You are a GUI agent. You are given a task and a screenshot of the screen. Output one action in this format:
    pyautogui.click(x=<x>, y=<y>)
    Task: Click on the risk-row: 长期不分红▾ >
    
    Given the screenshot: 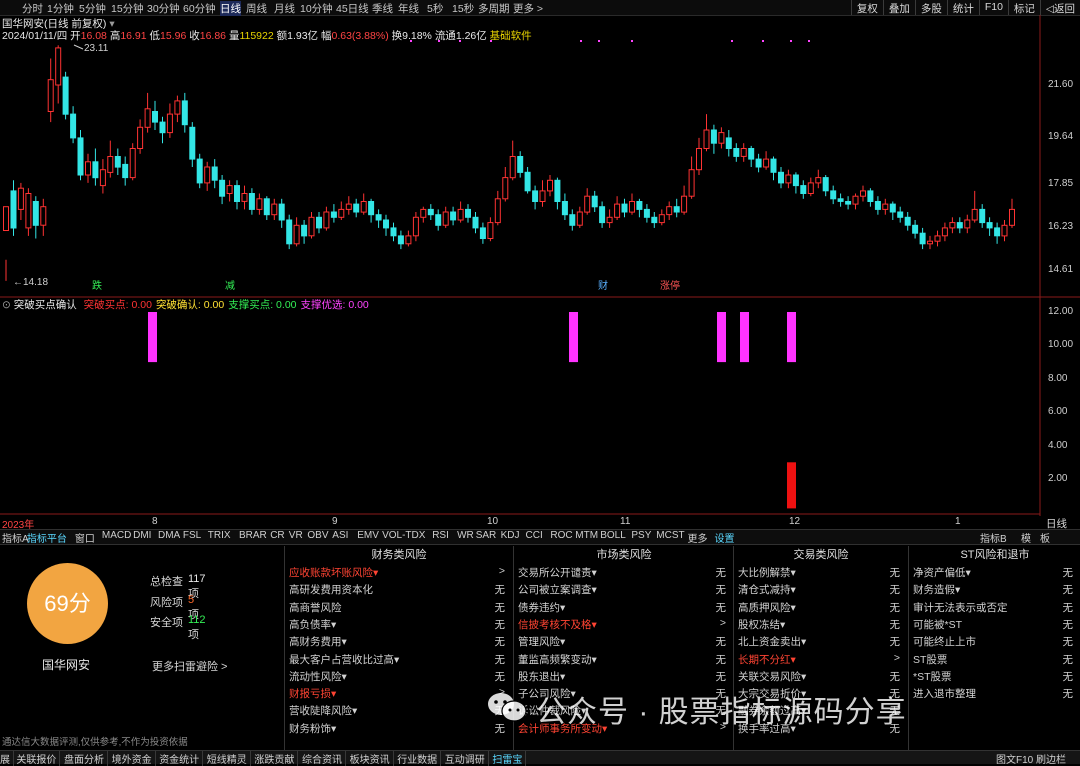 What is the action you would take?
    pyautogui.click(x=819, y=660)
    